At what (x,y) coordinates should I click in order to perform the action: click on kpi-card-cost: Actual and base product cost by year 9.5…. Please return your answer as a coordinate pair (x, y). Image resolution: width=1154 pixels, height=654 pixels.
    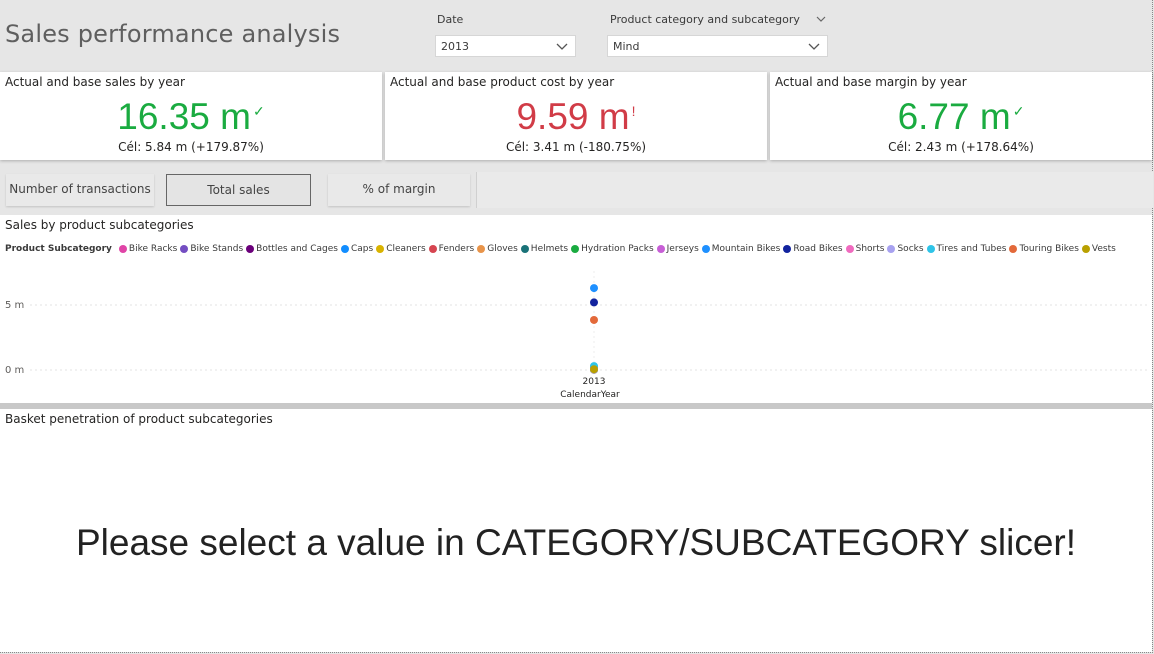
    Looking at the image, I should click on (576, 116).